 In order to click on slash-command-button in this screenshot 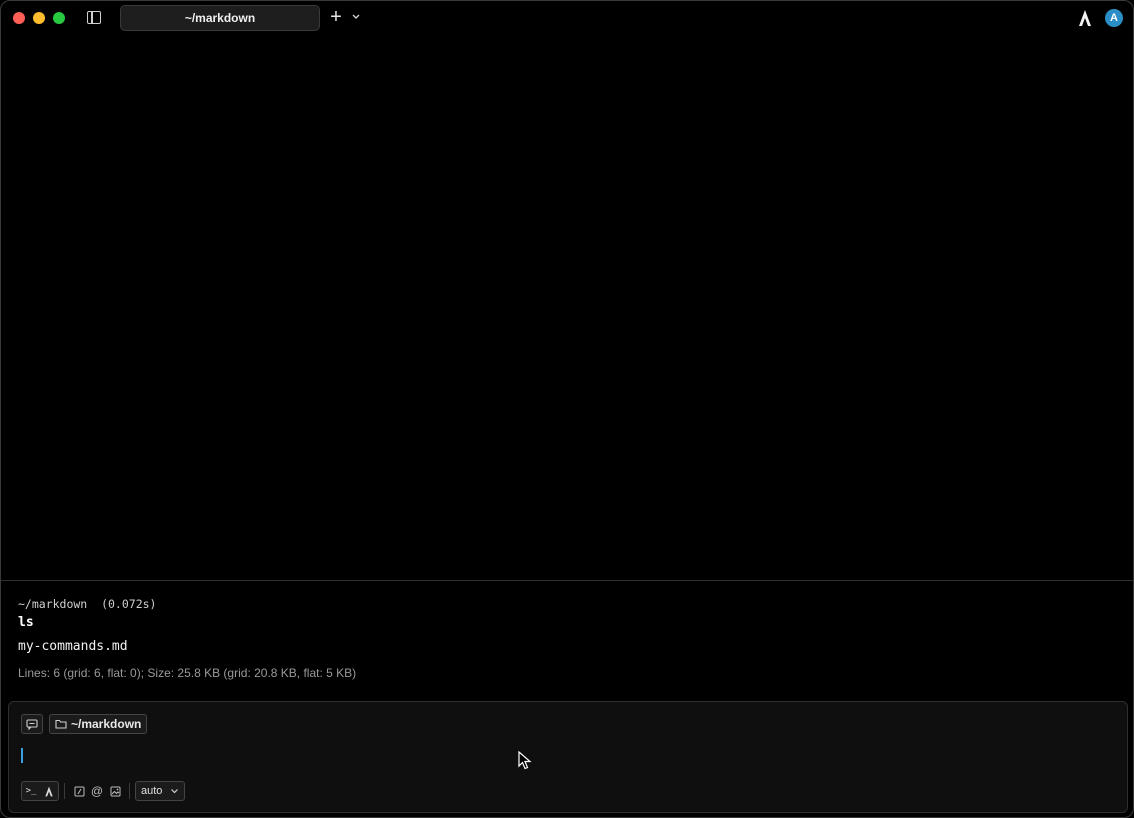, I will do `click(79, 791)`.